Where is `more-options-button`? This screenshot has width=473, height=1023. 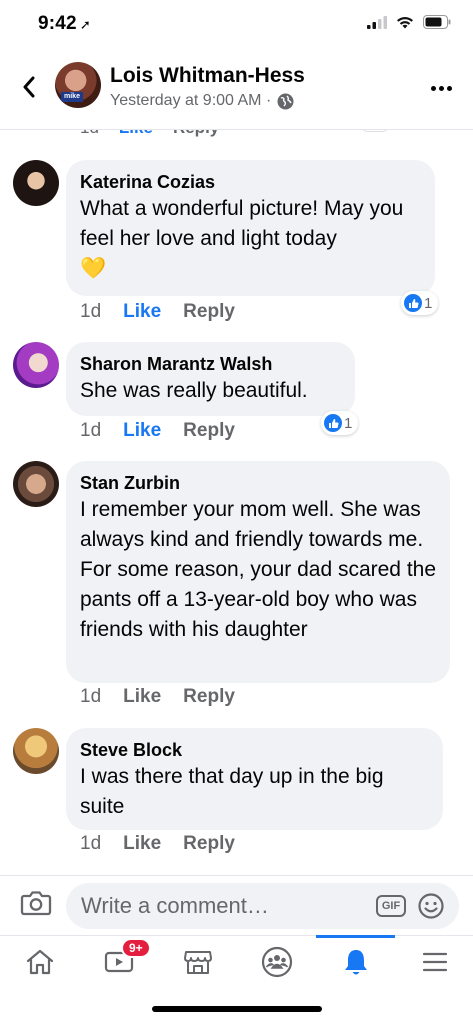
more-options-button is located at coordinates (443, 88).